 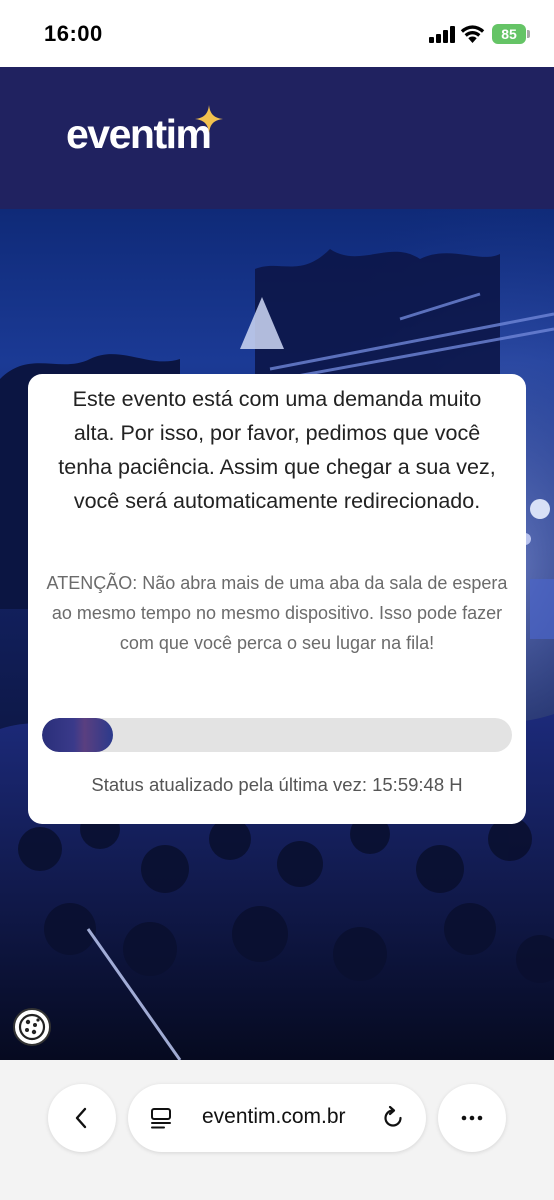 I want to click on queue-progress-fill, so click(x=77, y=735).